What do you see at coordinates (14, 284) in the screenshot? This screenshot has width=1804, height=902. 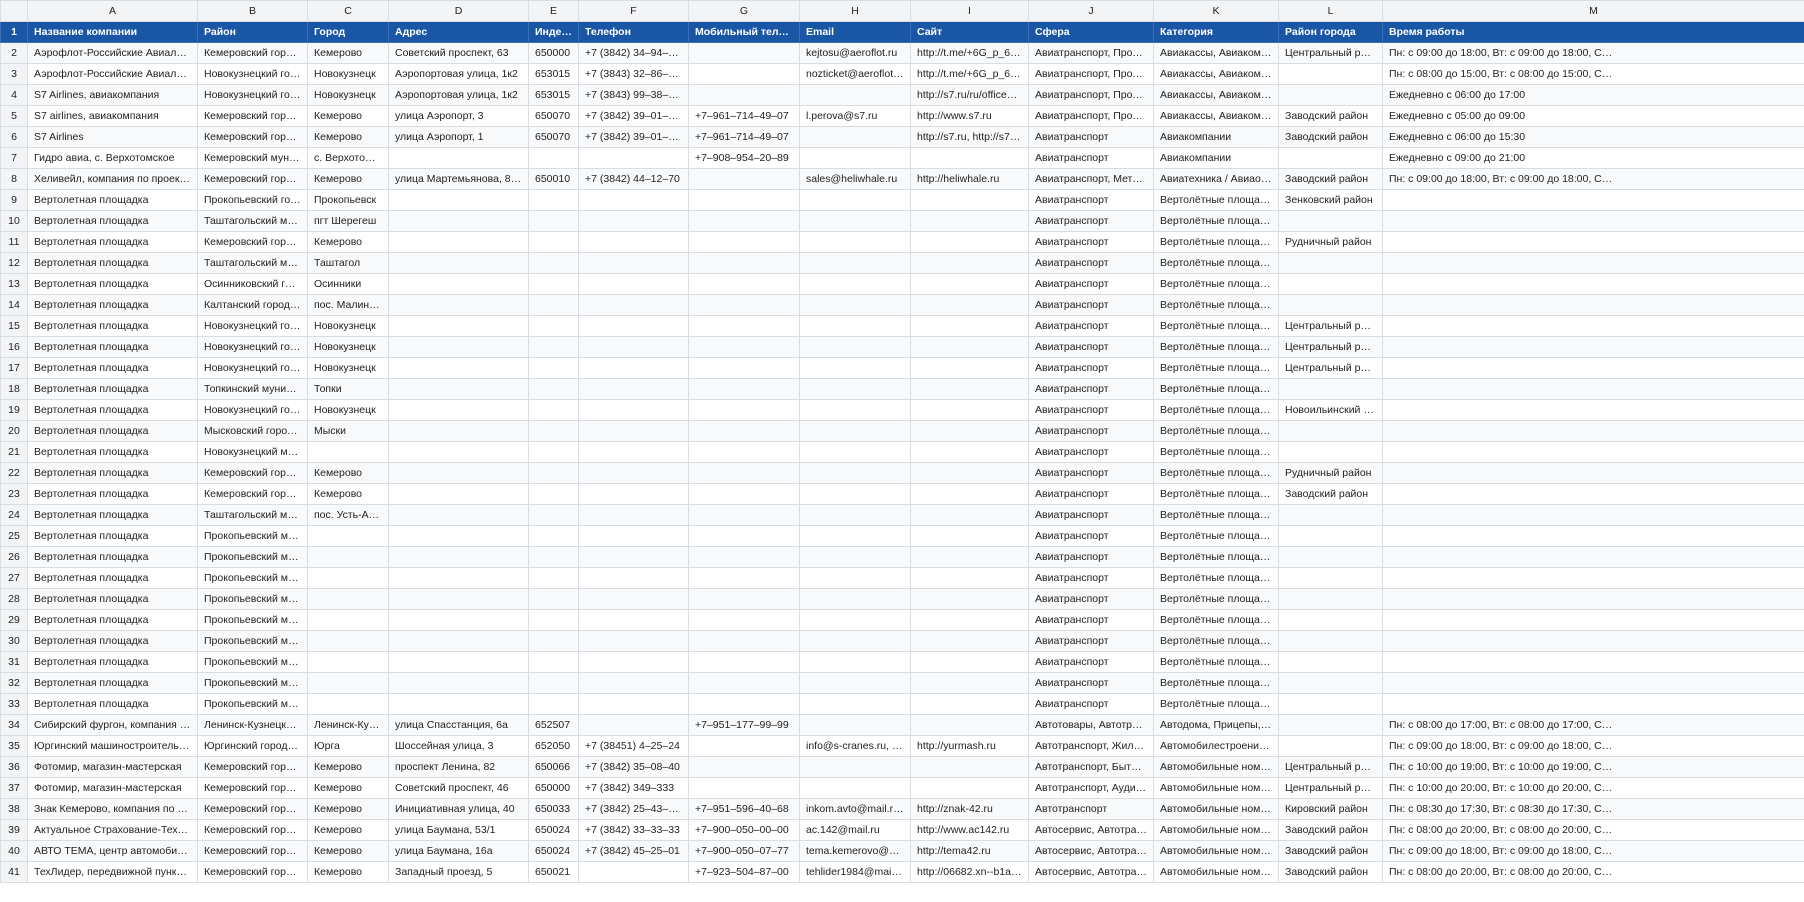 I see `row-number: 13` at bounding box center [14, 284].